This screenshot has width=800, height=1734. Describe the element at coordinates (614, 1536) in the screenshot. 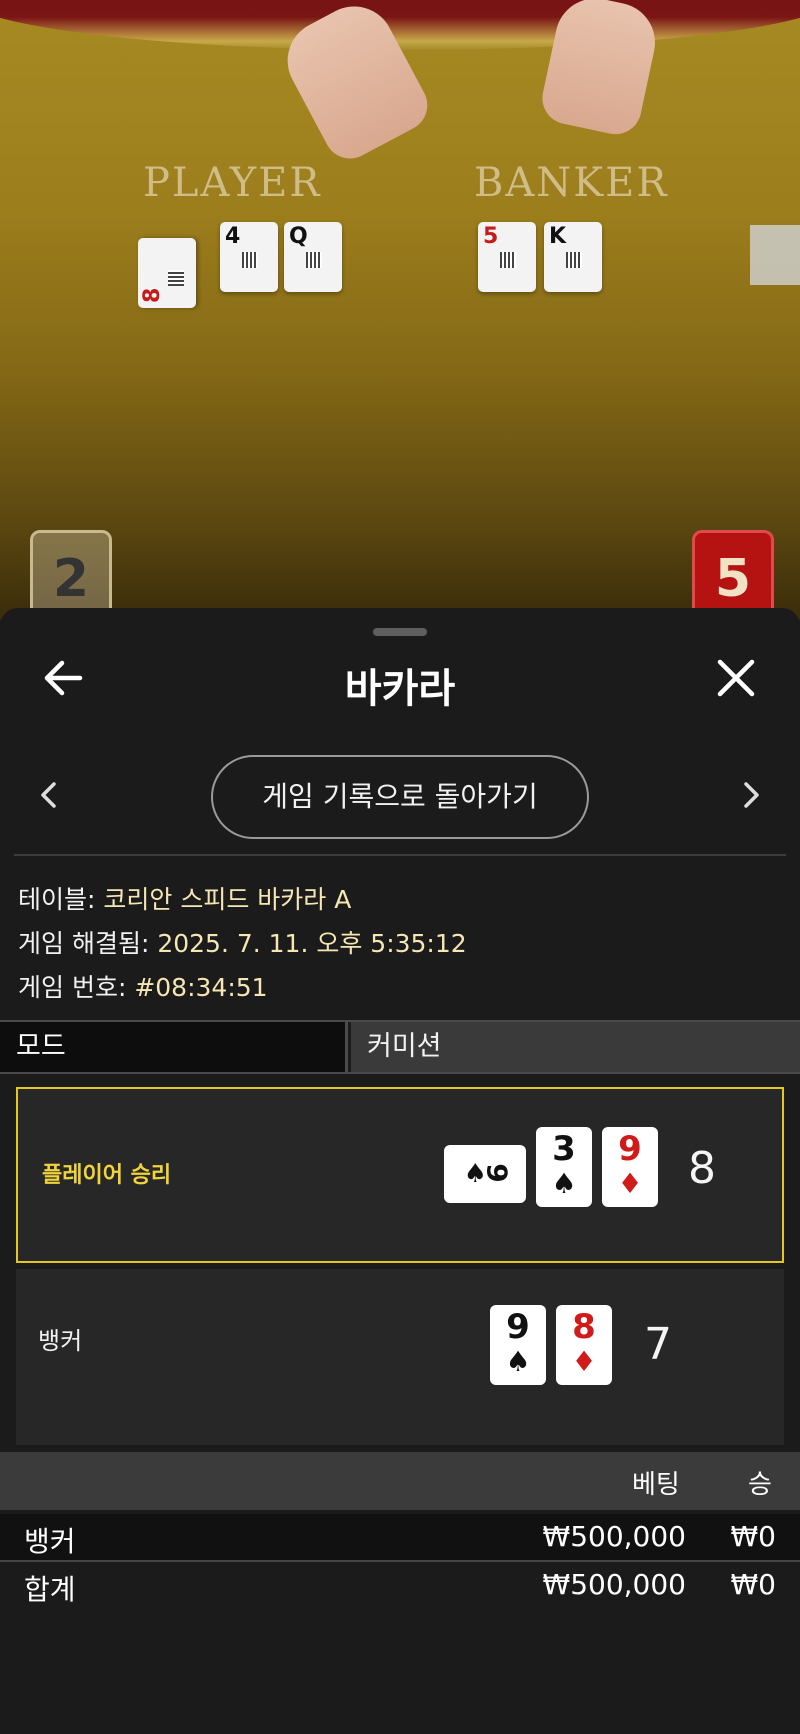

I see `bet-amount: ₩500,000` at that location.